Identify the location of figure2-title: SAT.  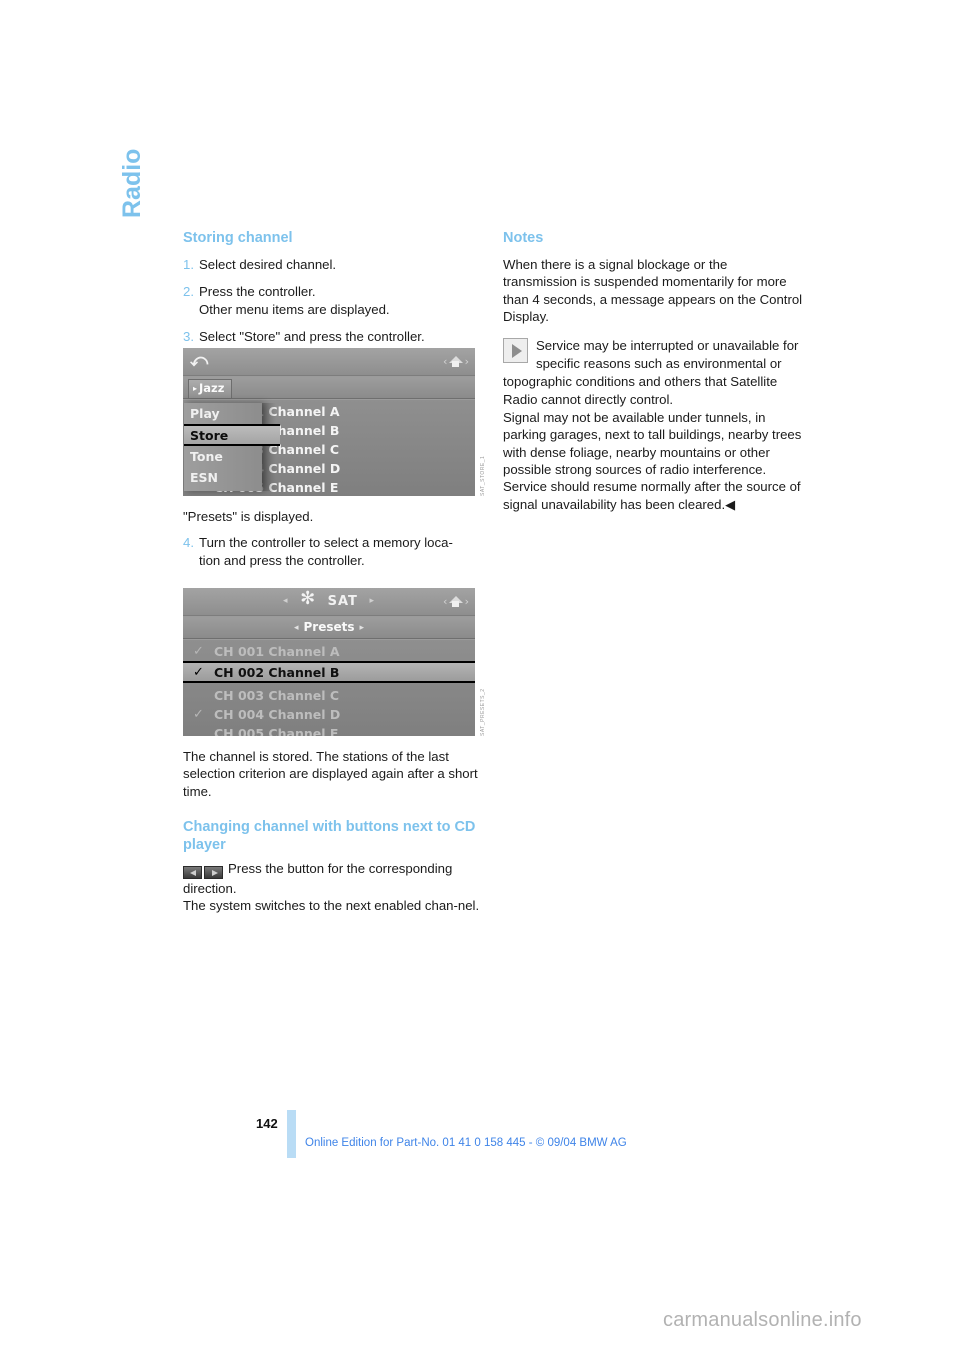
(342, 601).